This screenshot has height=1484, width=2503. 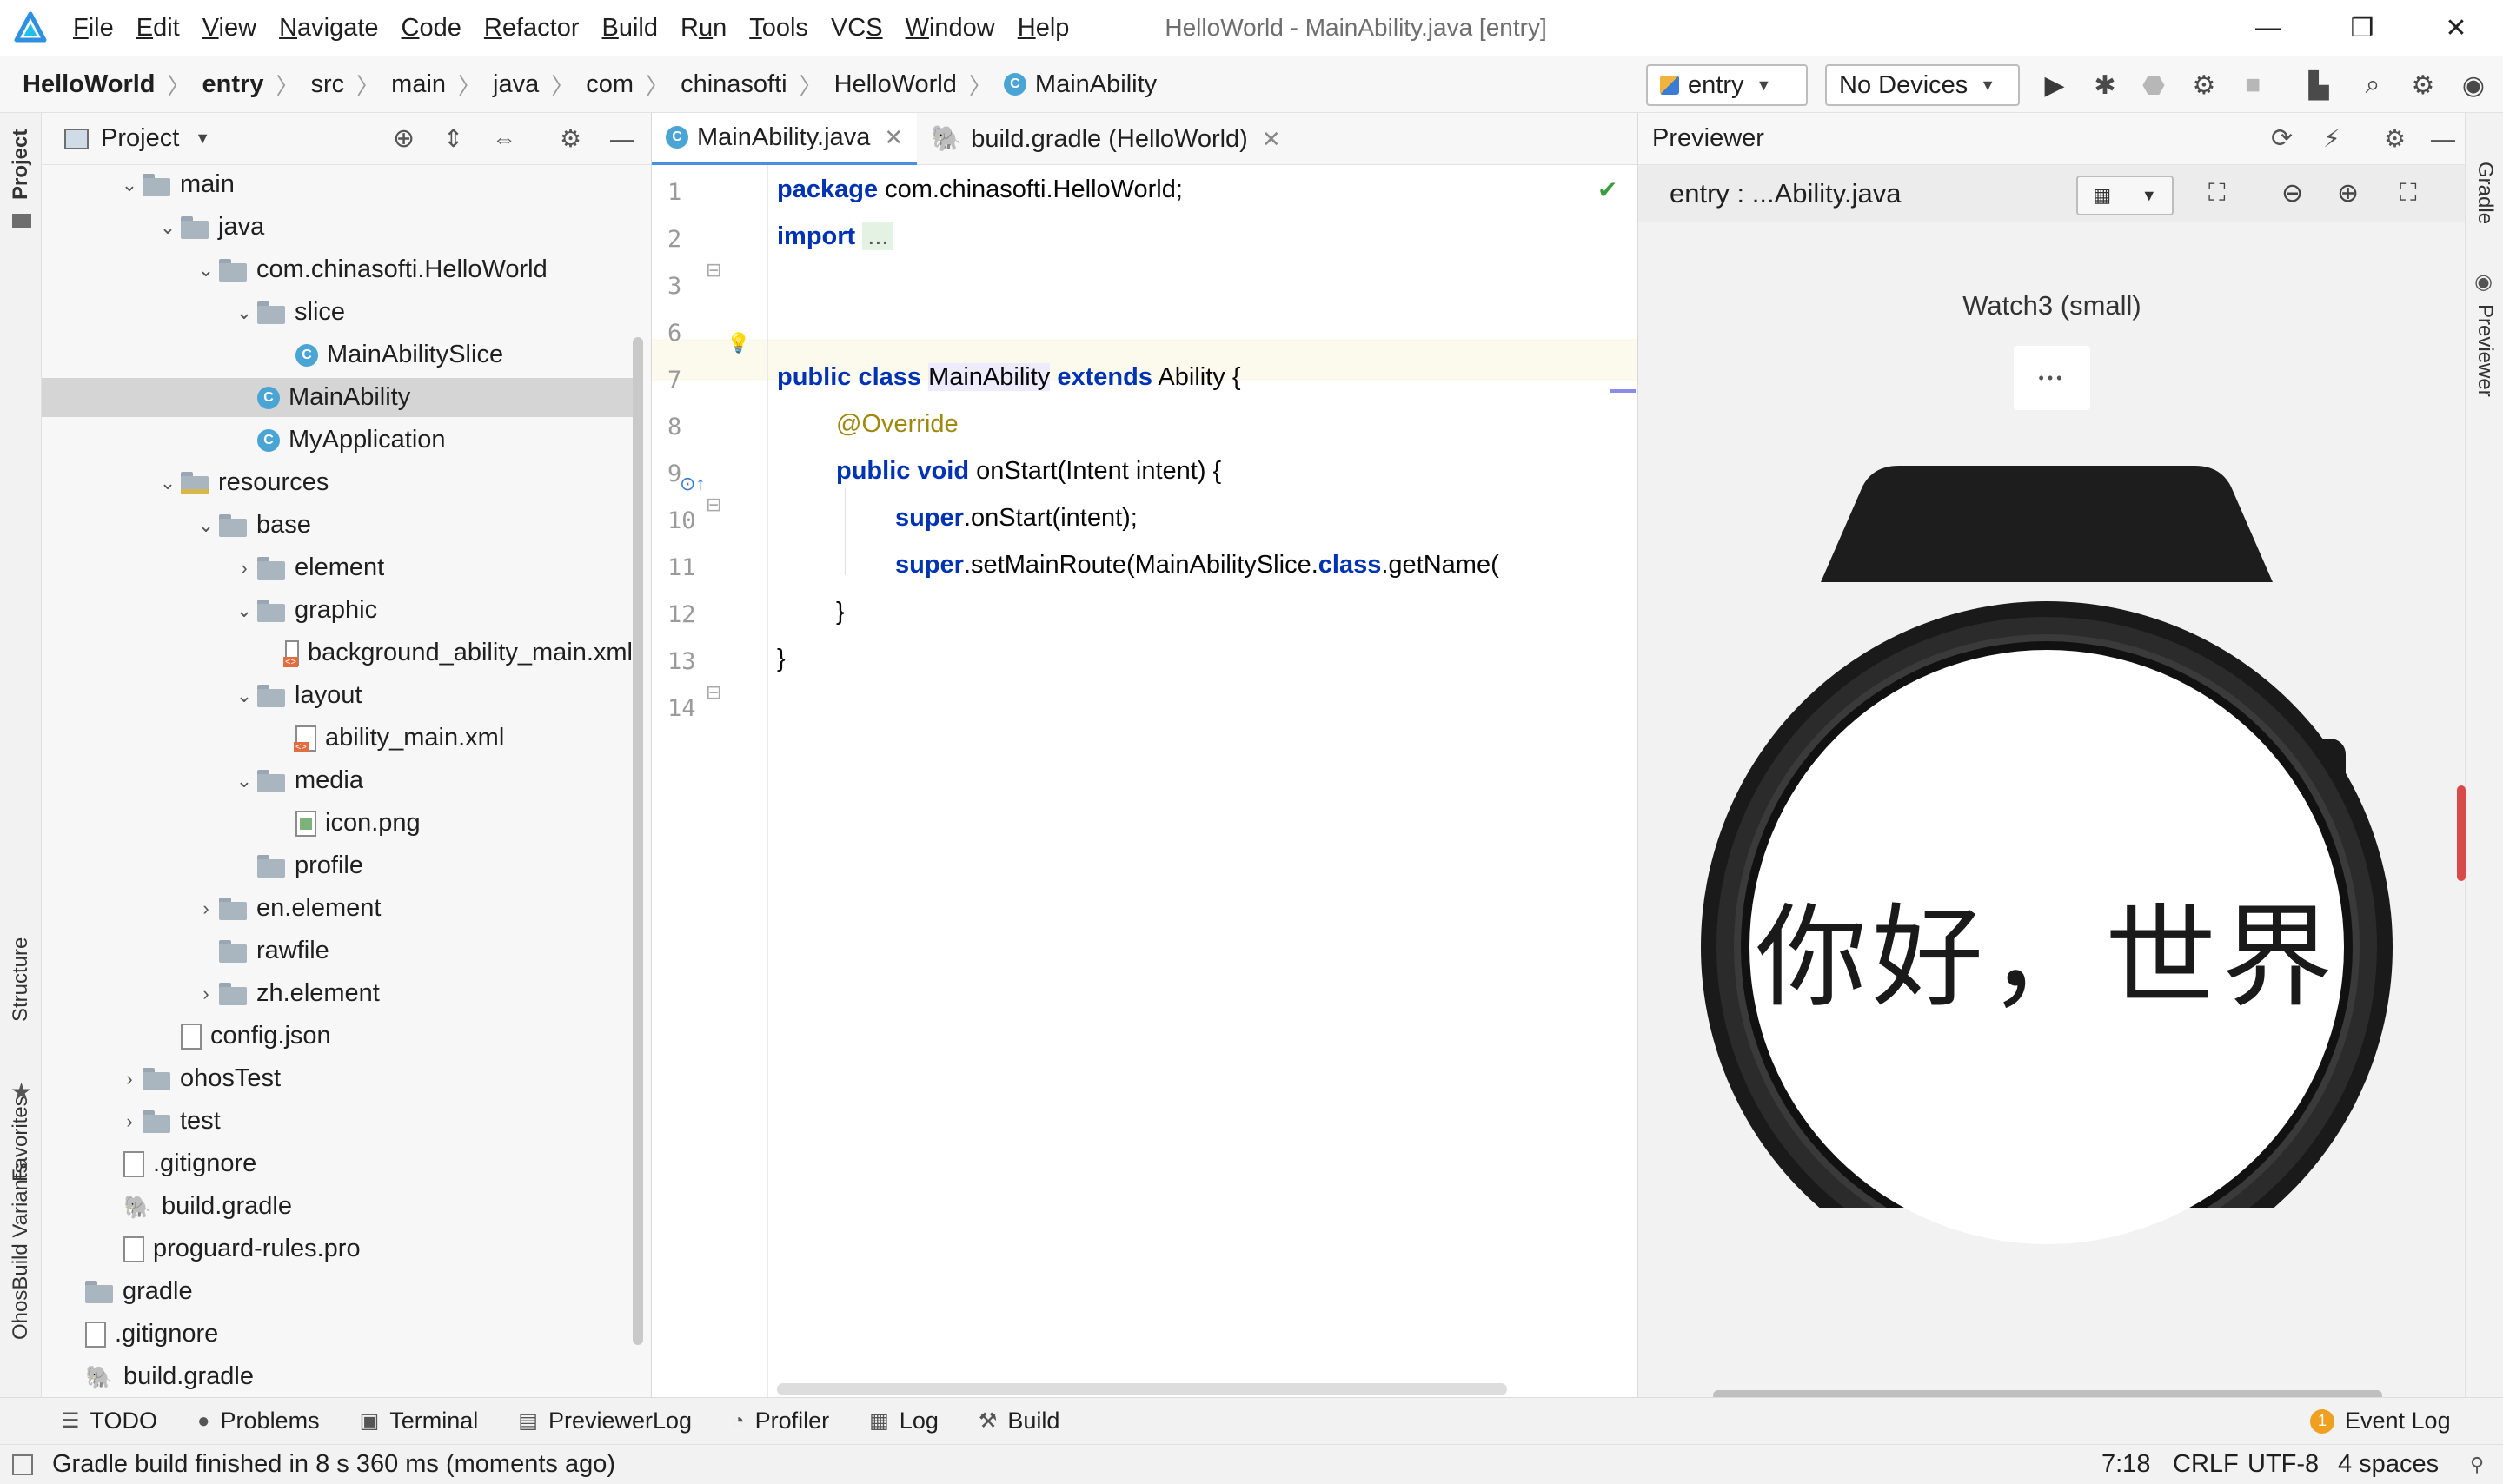 I want to click on debug-icon: ✱, so click(x=2105, y=85).